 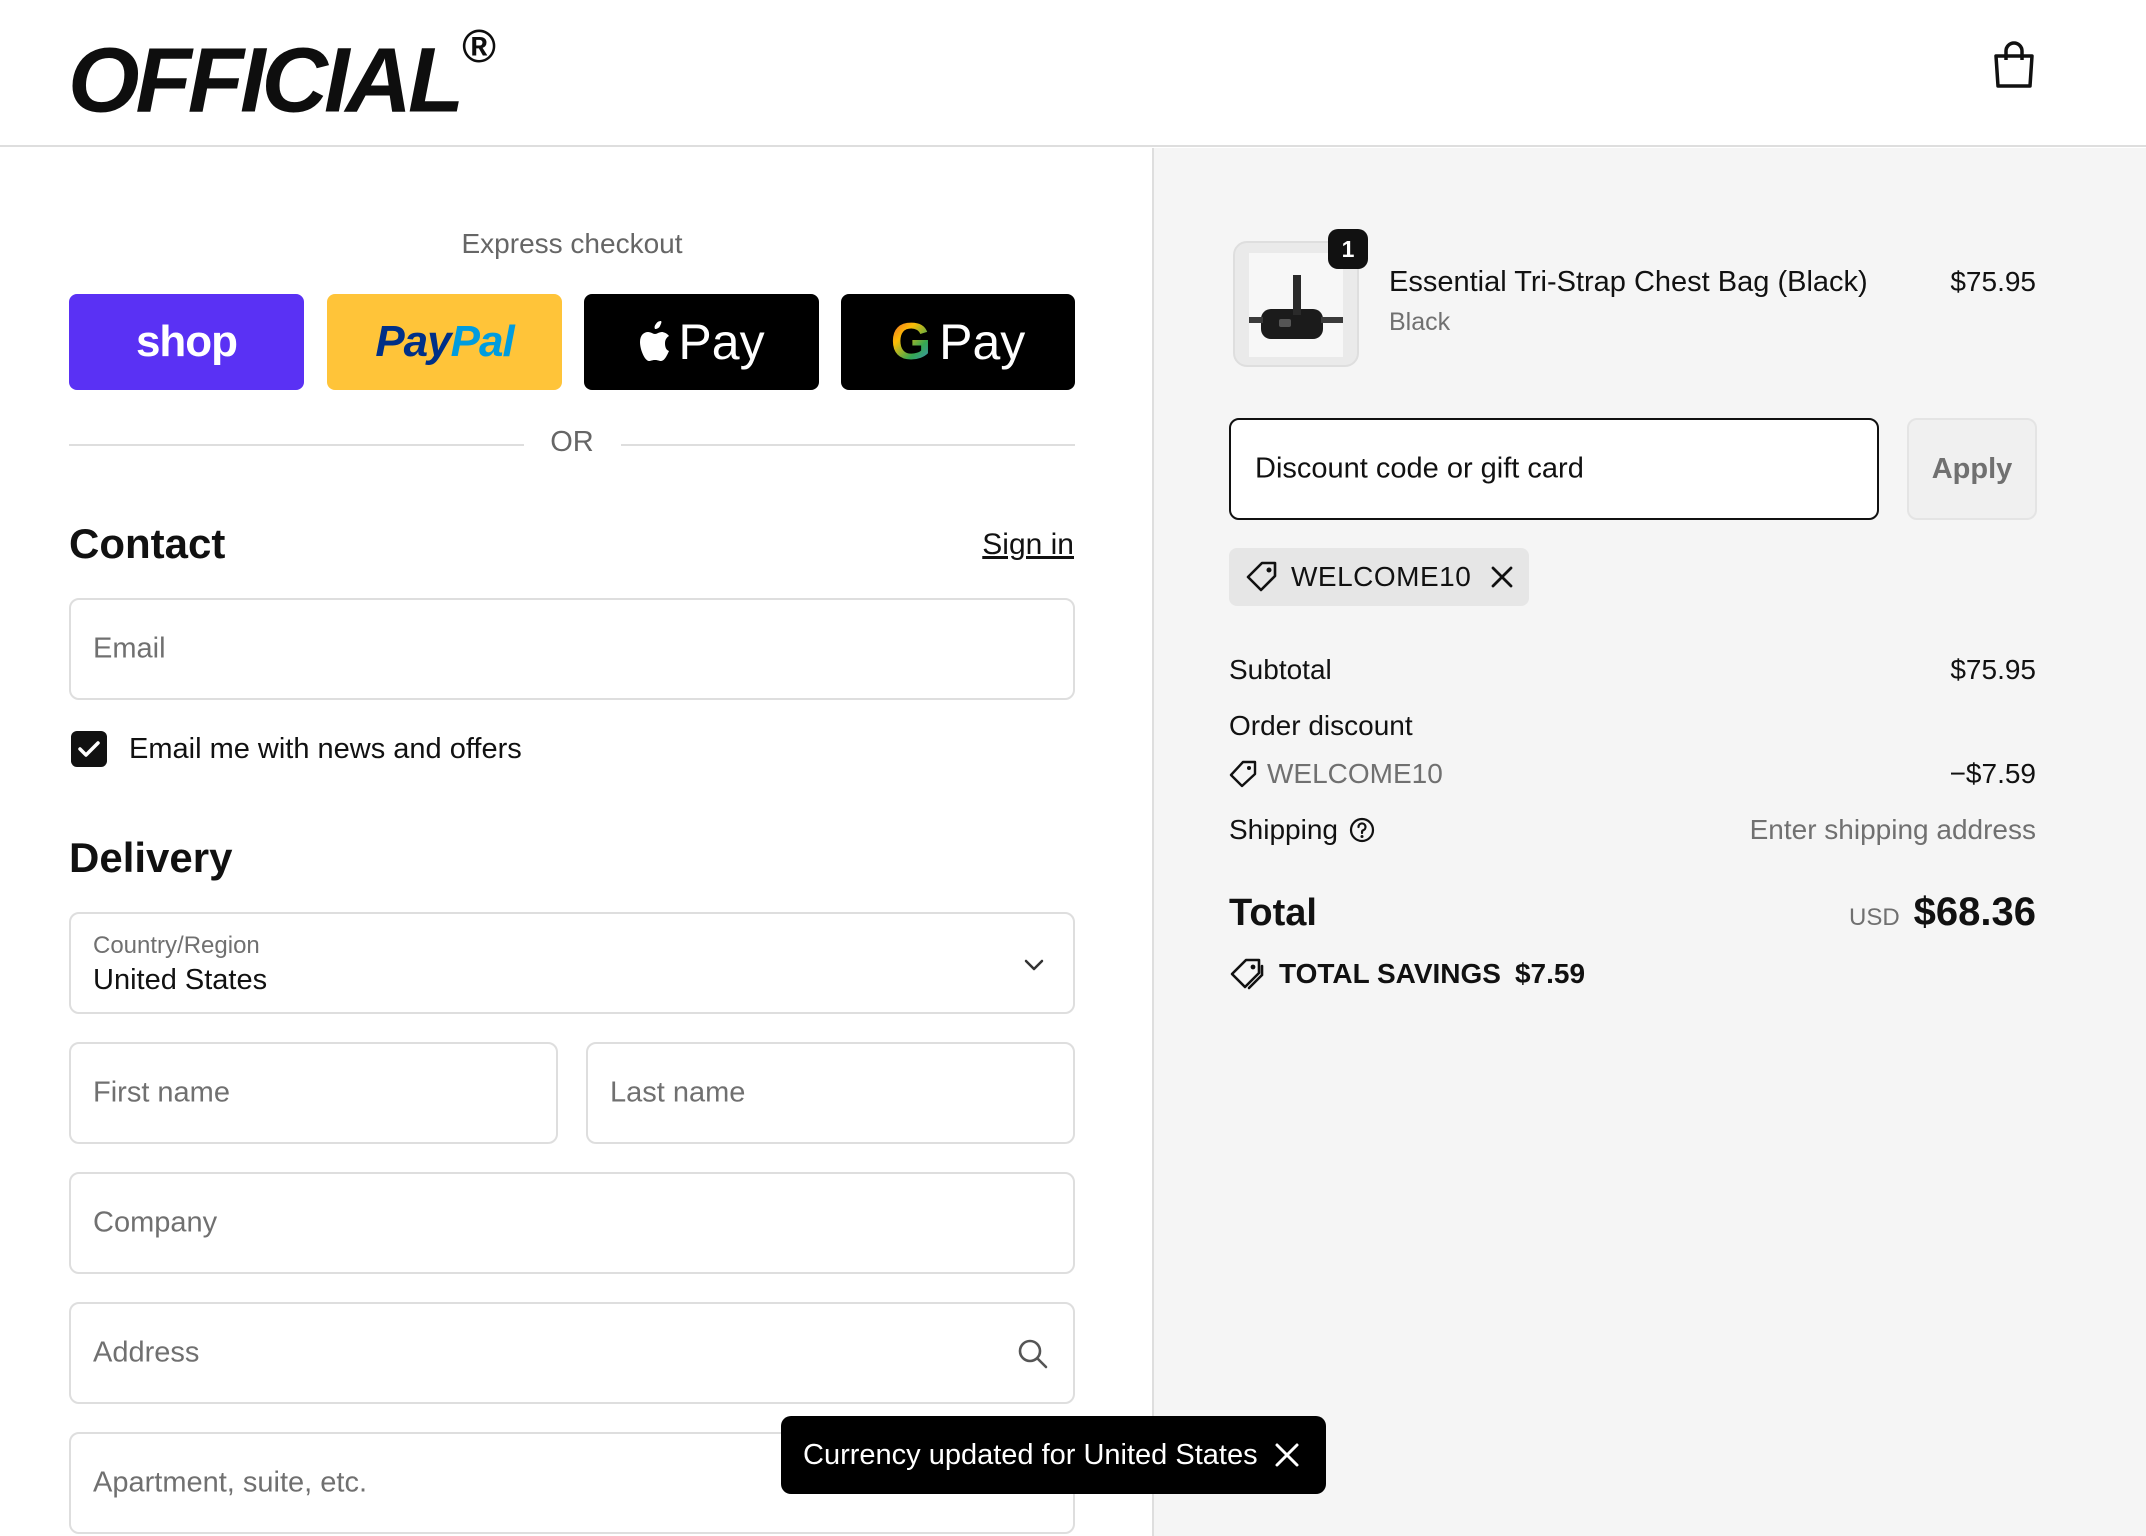 I want to click on newsletter-option: Email me with news and offers, so click(x=296, y=749).